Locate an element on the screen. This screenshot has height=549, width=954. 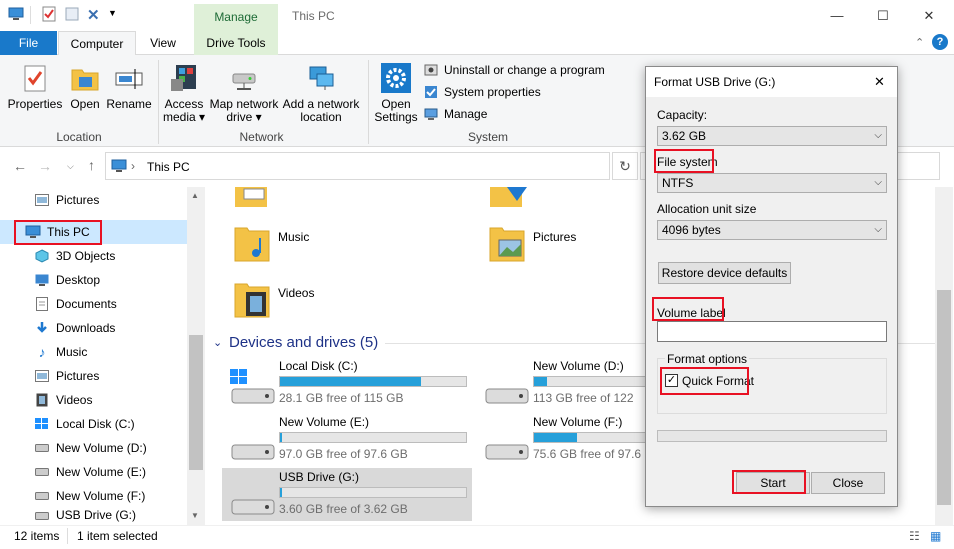
tiles-view-icon: ▦ is located at coordinates (935, 536).